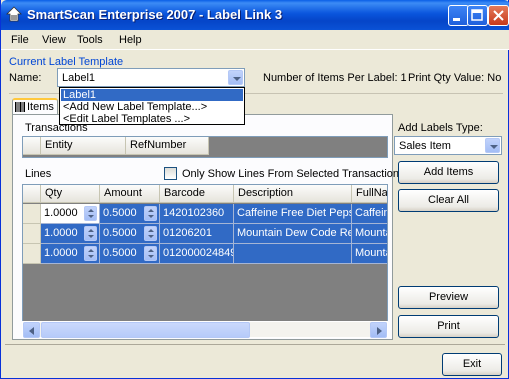 This screenshot has height=379, width=509. What do you see at coordinates (152, 95) in the screenshot?
I see `dropdown-option: Label1` at bounding box center [152, 95].